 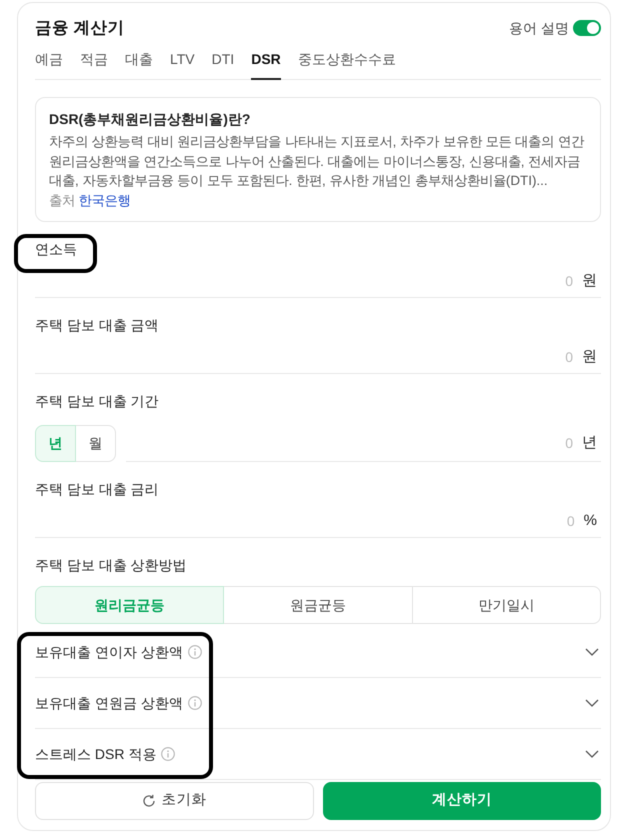 What do you see at coordinates (97, 325) in the screenshot?
I see `field-label: 주택 담보 대출 금액` at bounding box center [97, 325].